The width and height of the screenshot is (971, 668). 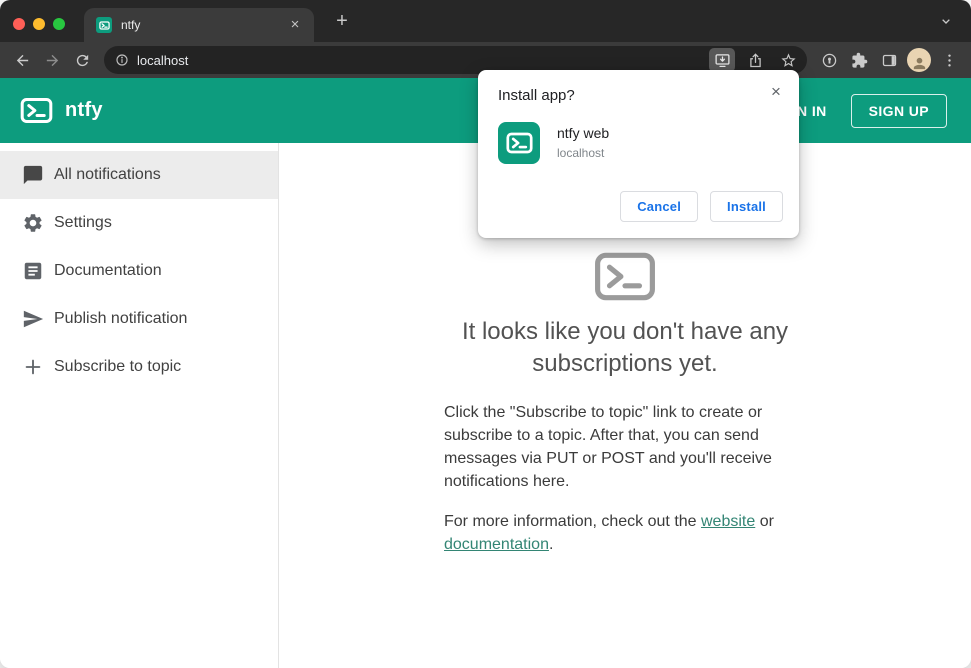 I want to click on sidebar-item-label: Subscribe to topic, so click(x=118, y=366).